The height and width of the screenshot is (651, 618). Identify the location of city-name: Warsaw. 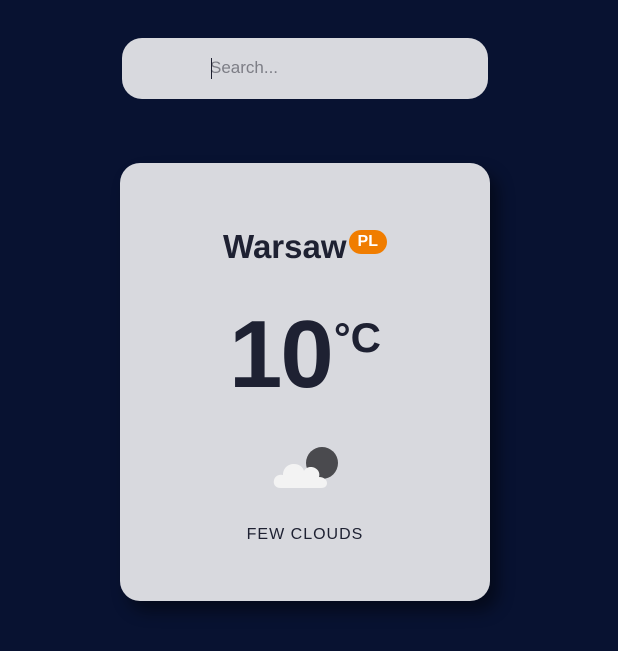
(285, 246).